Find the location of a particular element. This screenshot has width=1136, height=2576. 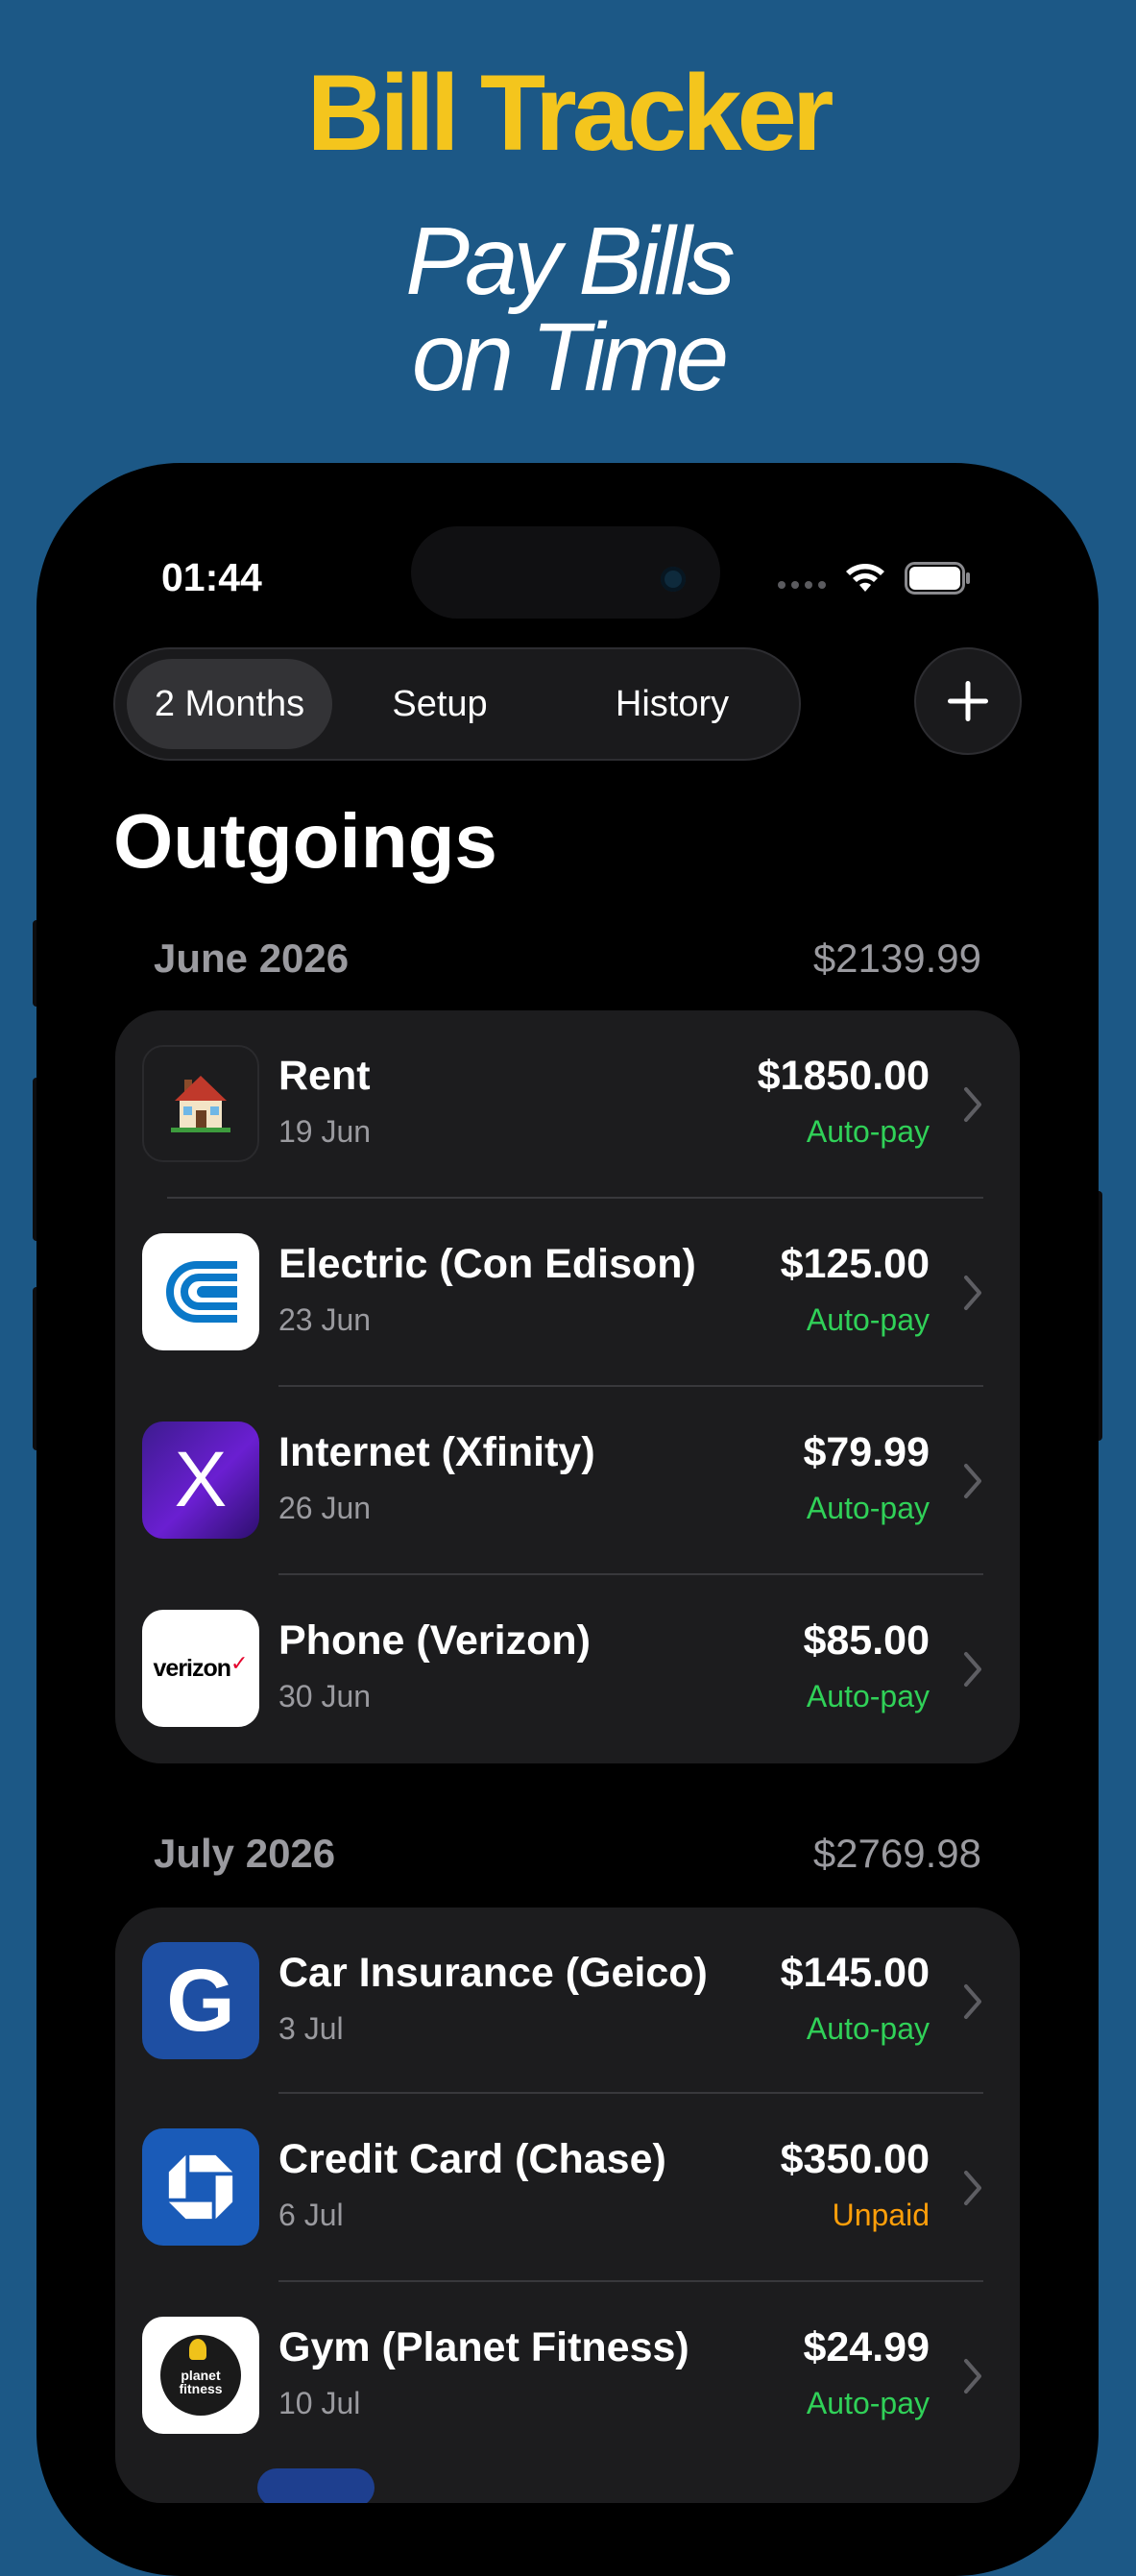

bill-date: 23 Jun is located at coordinates (325, 1320).